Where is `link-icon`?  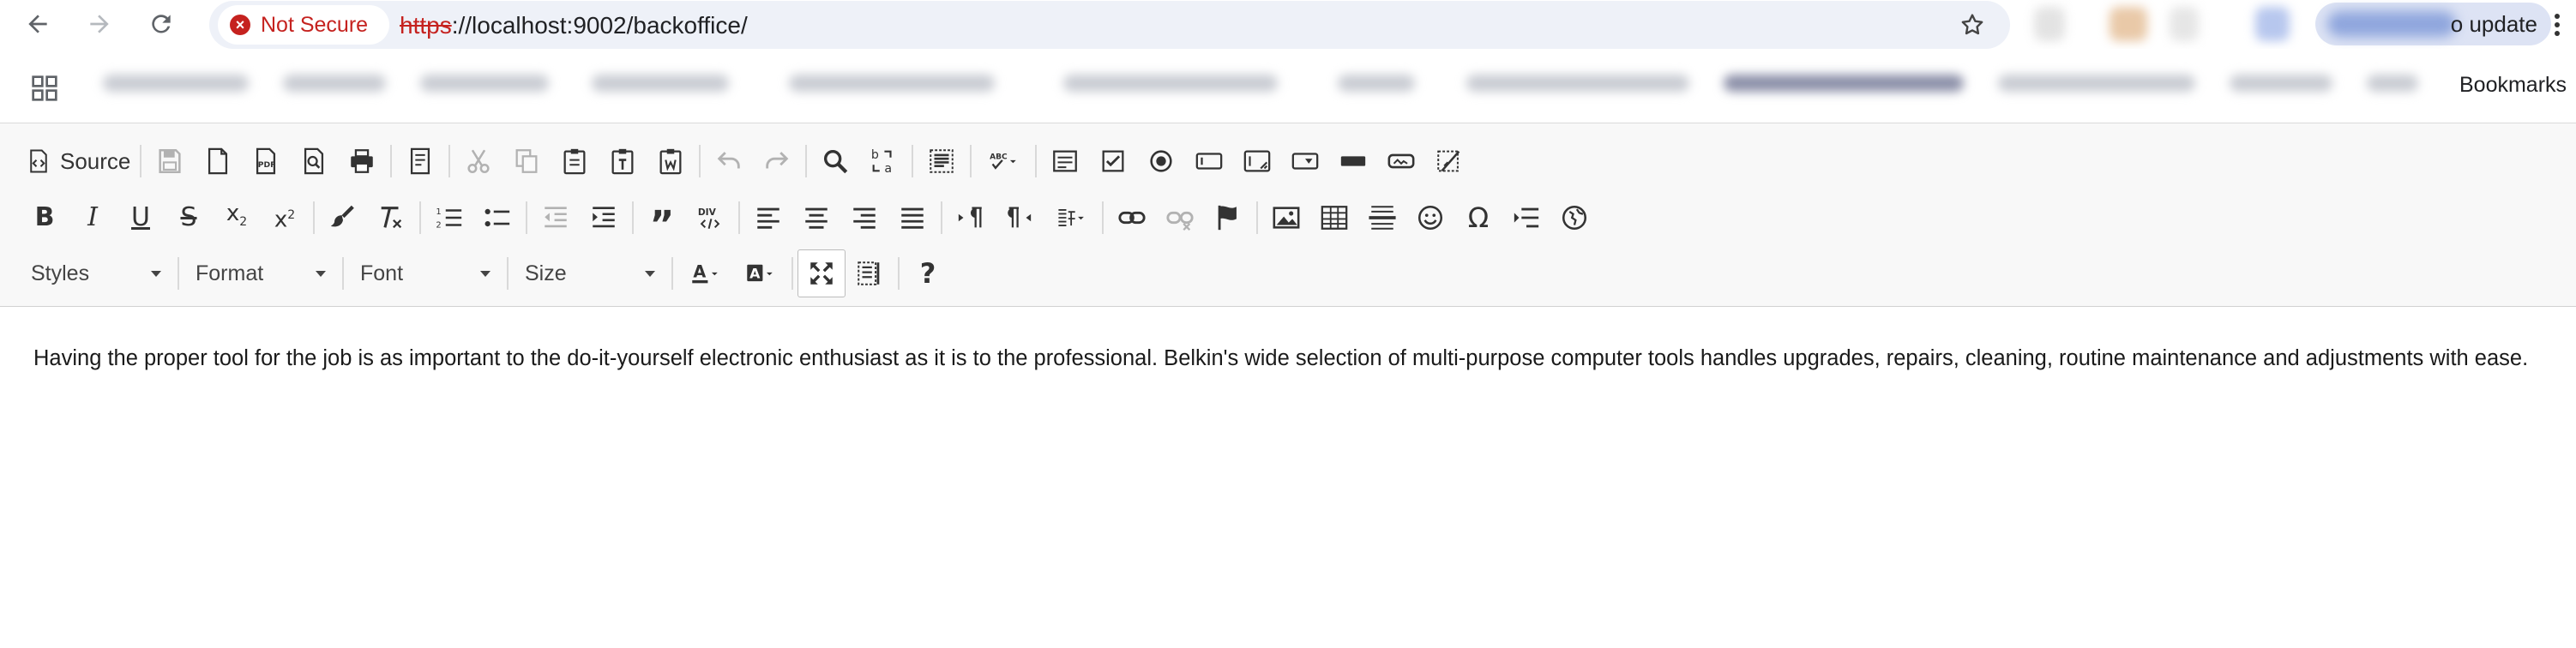 link-icon is located at coordinates (1132, 218).